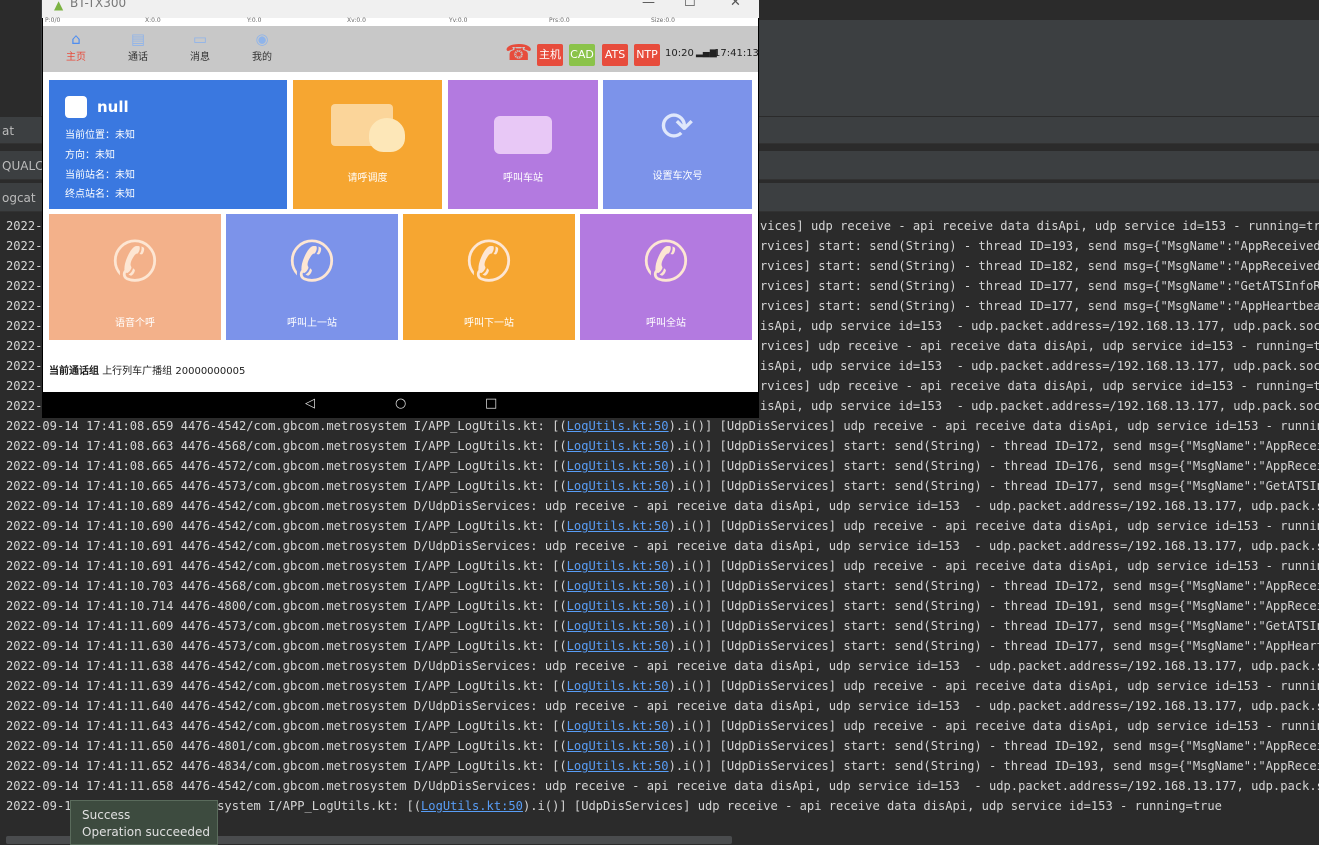 The height and width of the screenshot is (845, 1319). What do you see at coordinates (200, 57) in the screenshot?
I see `tab-messages-label: 消息` at bounding box center [200, 57].